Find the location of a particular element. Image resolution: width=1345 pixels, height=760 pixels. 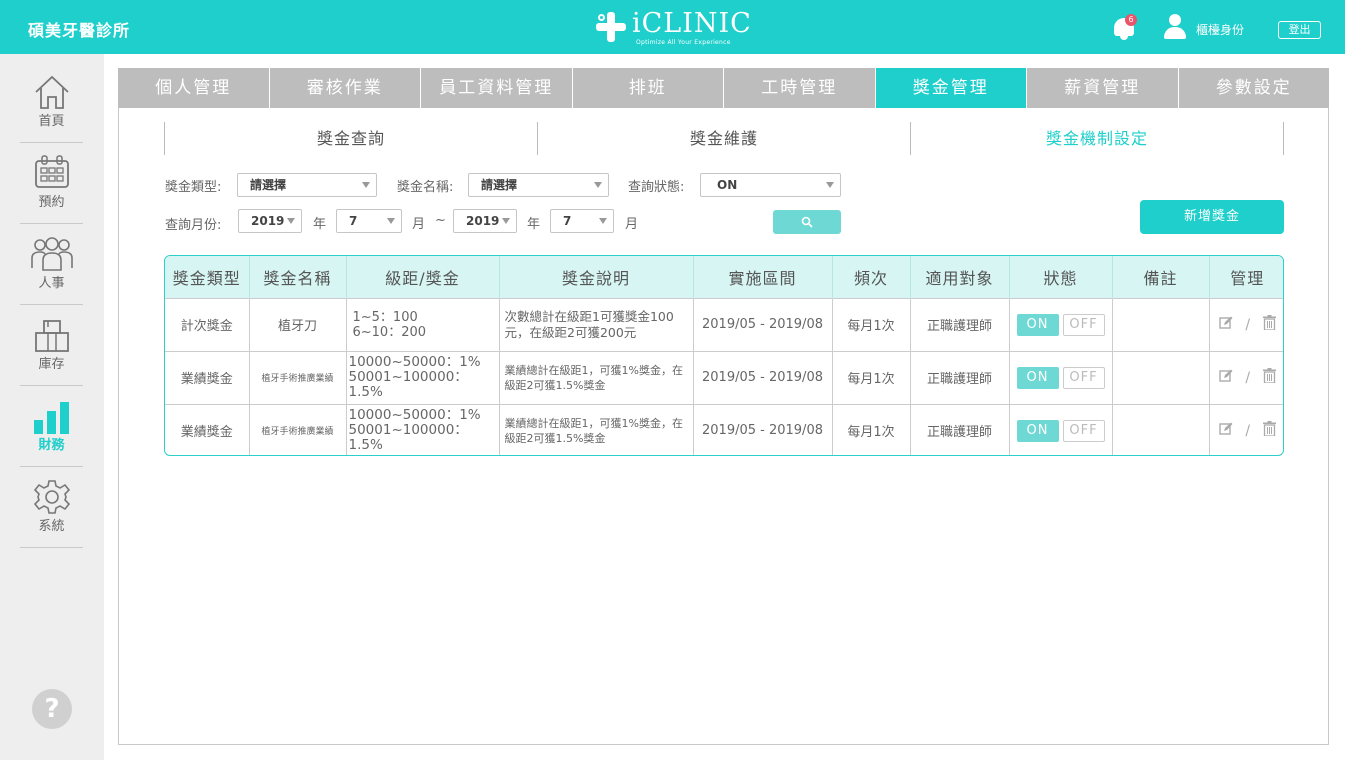

sidebar-item-system: 系統 is located at coordinates (51, 507).